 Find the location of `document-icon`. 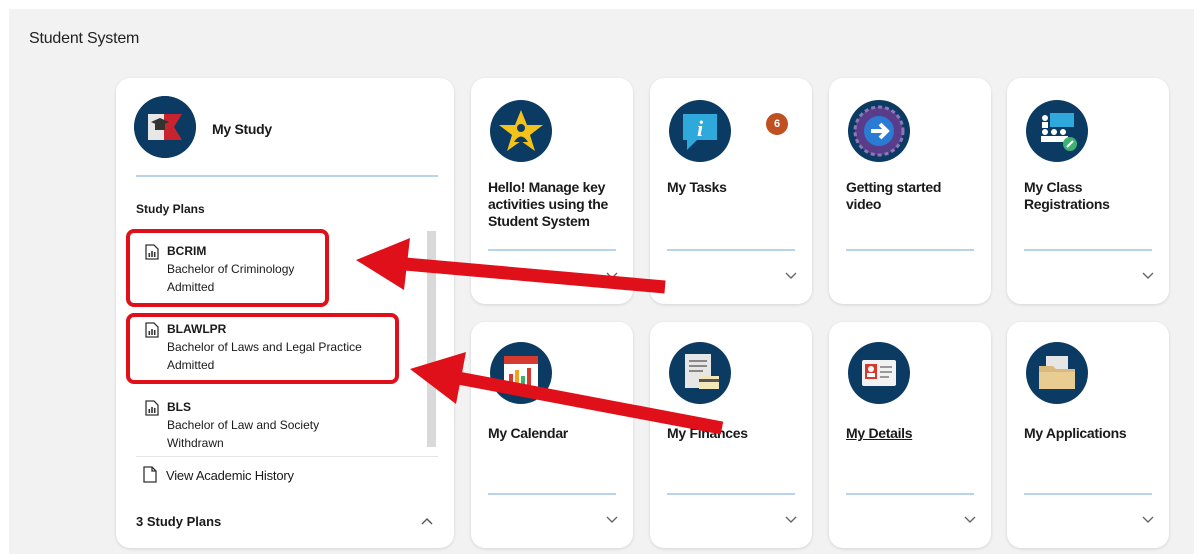

document-icon is located at coordinates (150, 474).